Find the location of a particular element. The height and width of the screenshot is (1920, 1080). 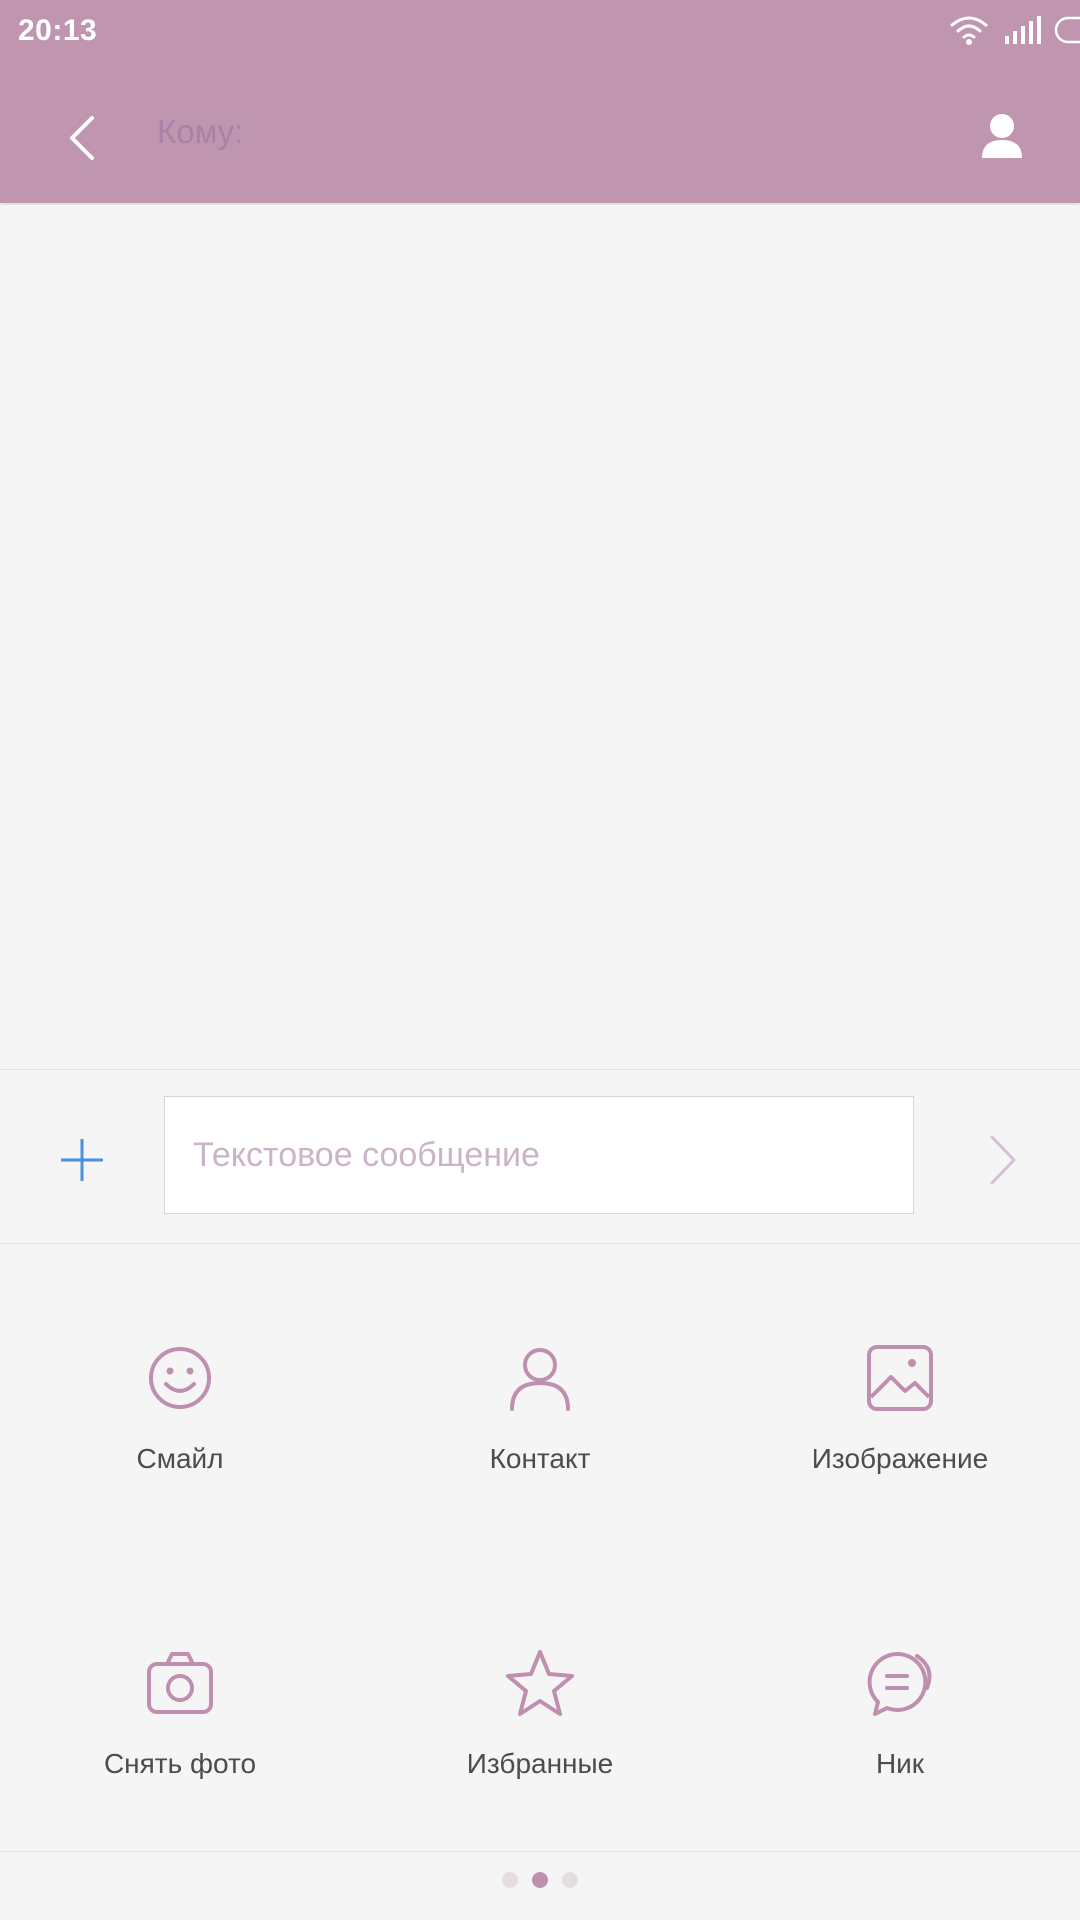

chat-bubbles-icon is located at coordinates (900, 1683).